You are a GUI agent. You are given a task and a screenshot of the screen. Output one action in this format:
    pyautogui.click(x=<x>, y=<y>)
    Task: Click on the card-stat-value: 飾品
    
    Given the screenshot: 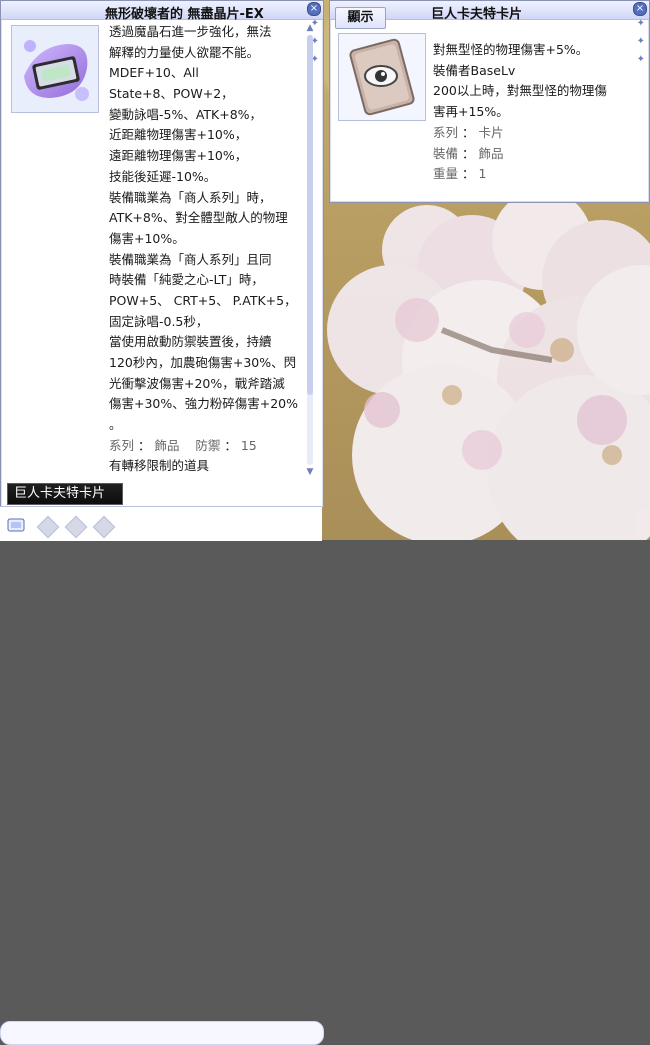 What is the action you would take?
    pyautogui.click(x=491, y=153)
    